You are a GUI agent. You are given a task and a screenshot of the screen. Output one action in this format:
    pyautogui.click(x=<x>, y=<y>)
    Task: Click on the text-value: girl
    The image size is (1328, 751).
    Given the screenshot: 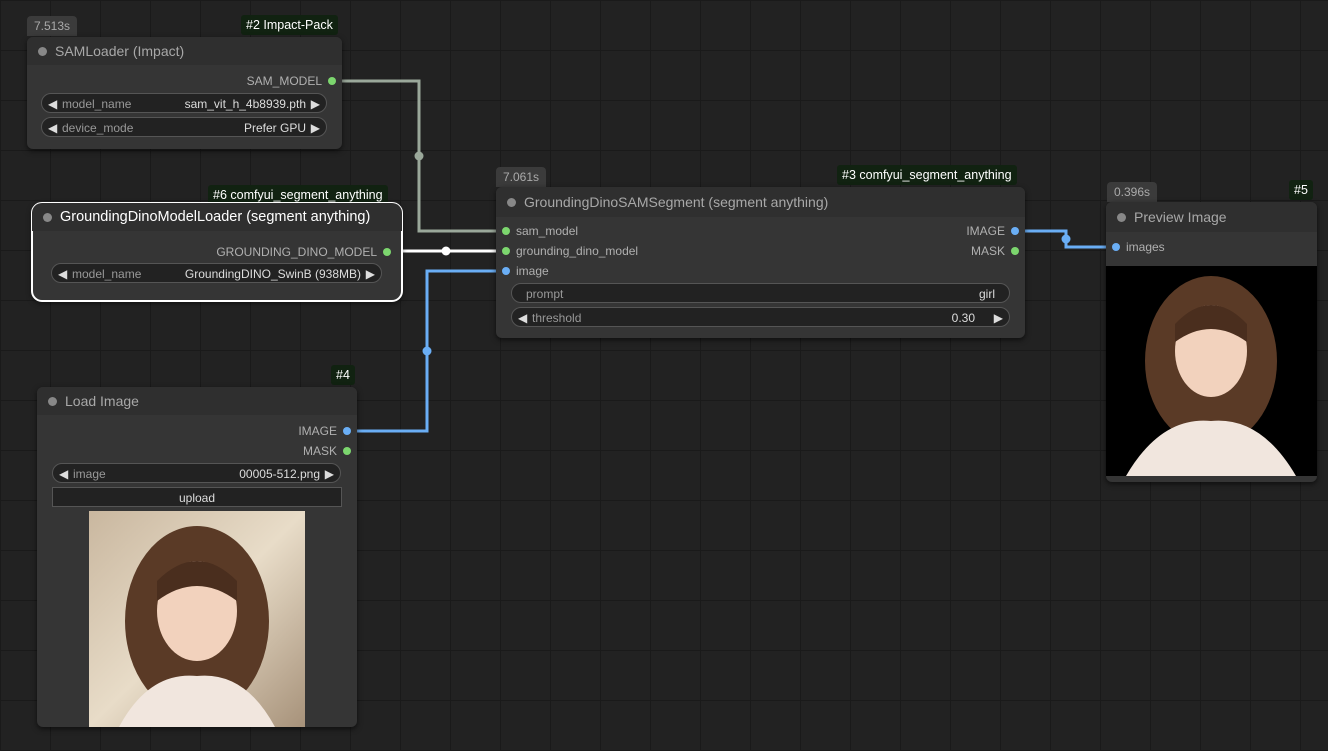 What is the action you would take?
    pyautogui.click(x=986, y=294)
    